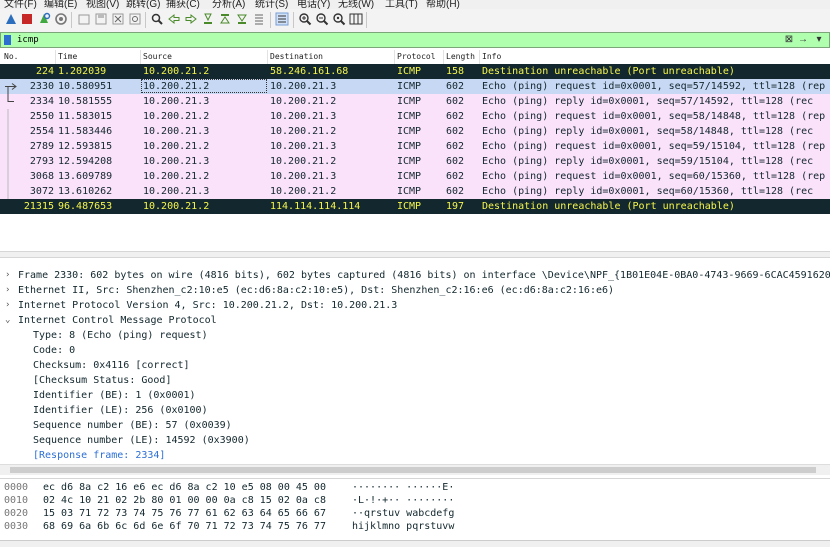  I want to click on colorize-icon, so click(282, 19).